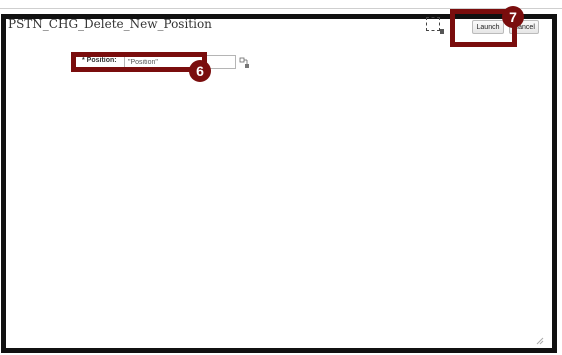  Describe the element at coordinates (110, 24) in the screenshot. I see `dialog-title: PSTN_CHG_Delete_New_Position` at that location.